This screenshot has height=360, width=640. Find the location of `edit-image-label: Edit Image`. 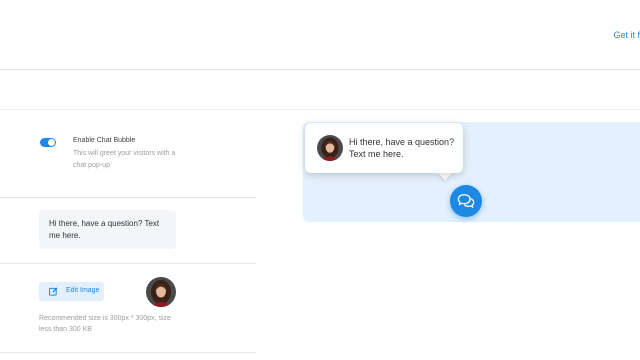

edit-image-label: Edit Image is located at coordinates (83, 290).